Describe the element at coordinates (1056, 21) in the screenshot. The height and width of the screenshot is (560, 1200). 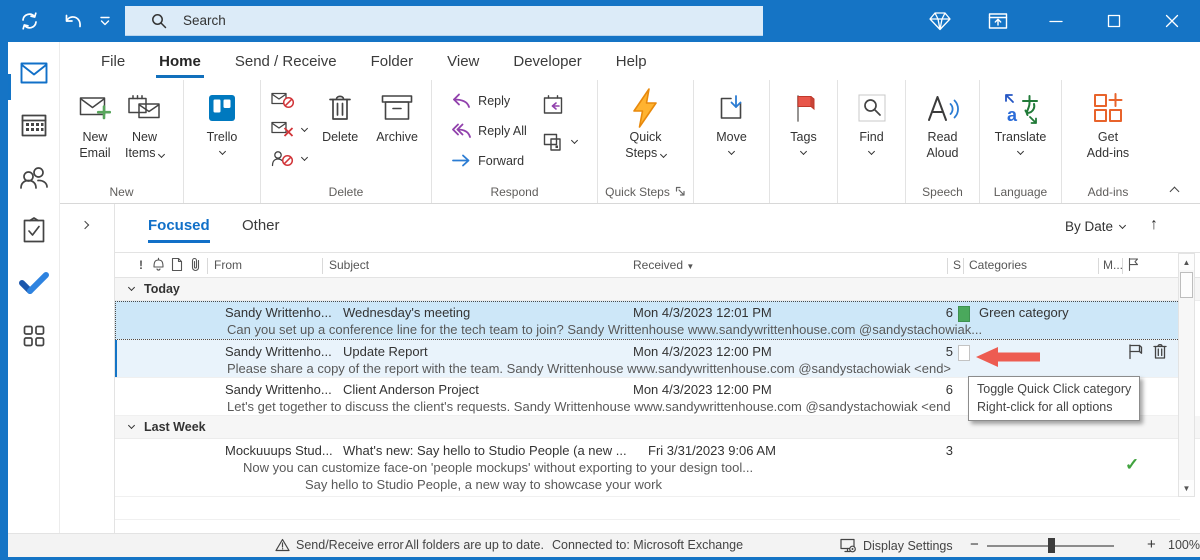
I see `minimize-button` at that location.